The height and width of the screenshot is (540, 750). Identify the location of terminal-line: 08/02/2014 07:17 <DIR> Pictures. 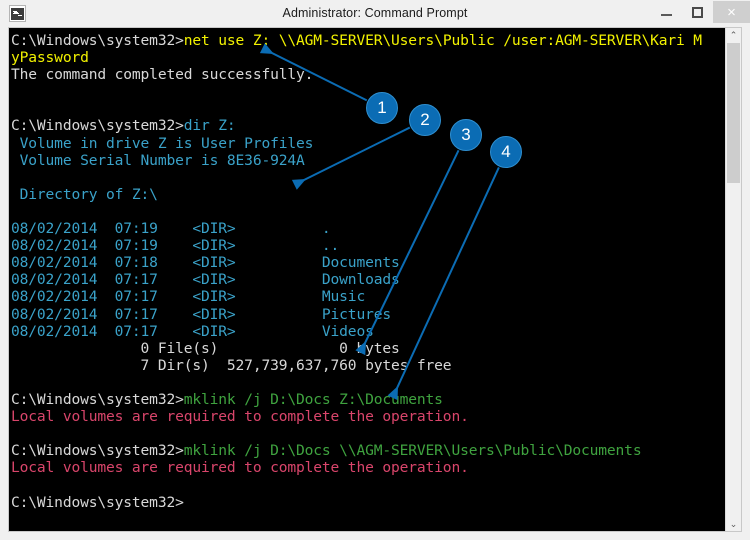
(356, 314).